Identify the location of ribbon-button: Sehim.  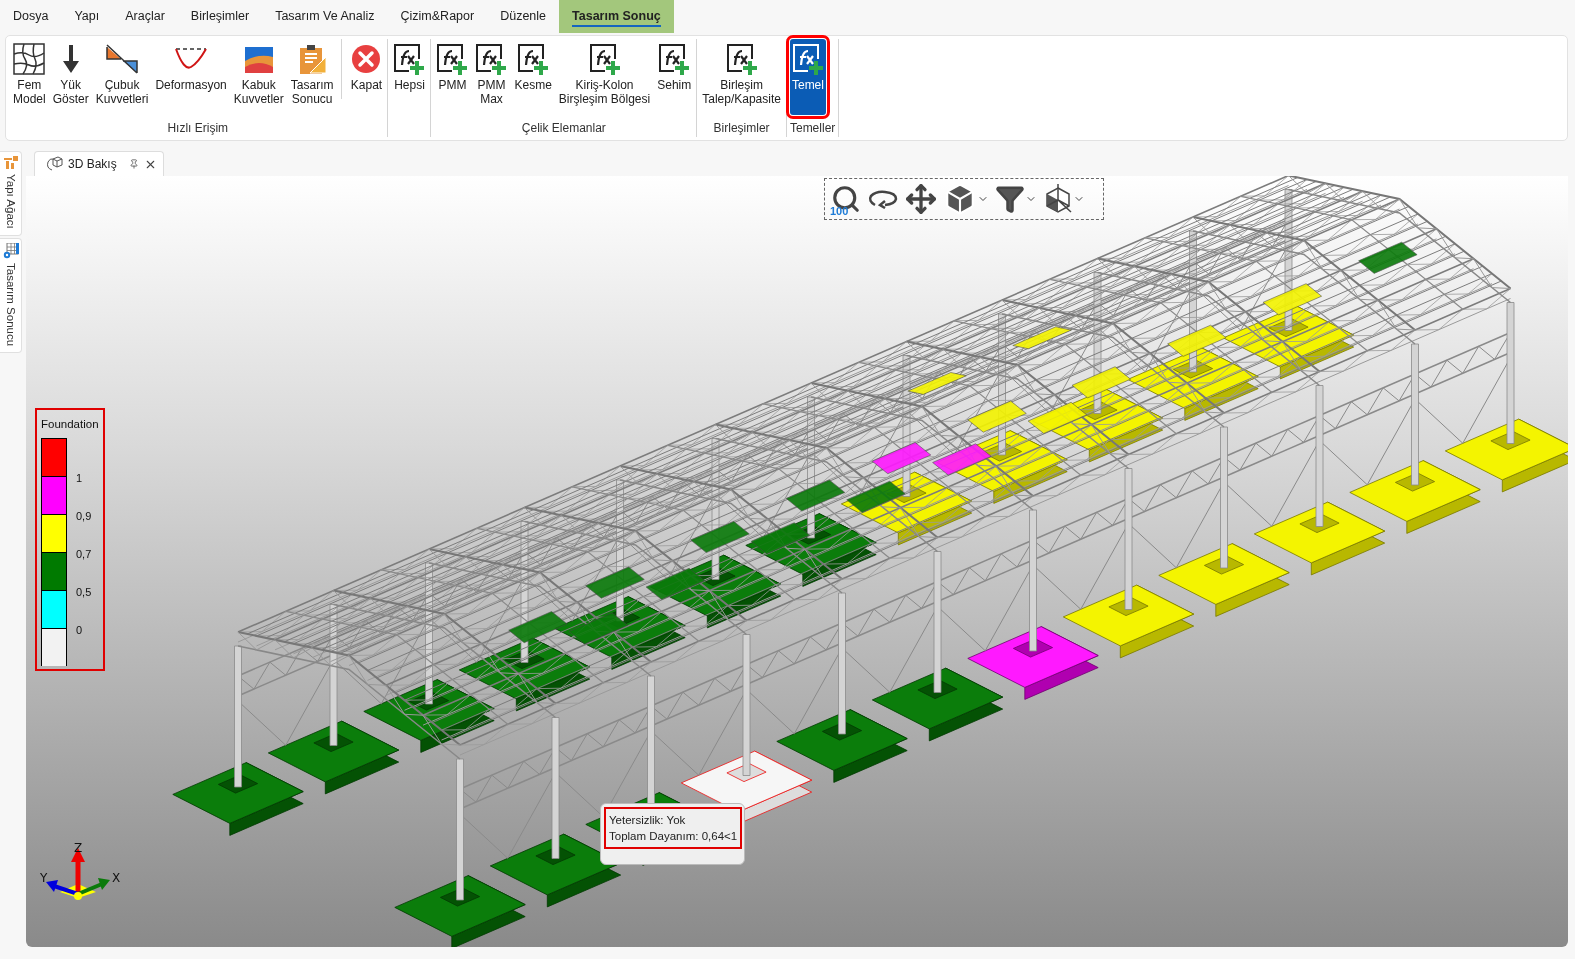
(674, 66).